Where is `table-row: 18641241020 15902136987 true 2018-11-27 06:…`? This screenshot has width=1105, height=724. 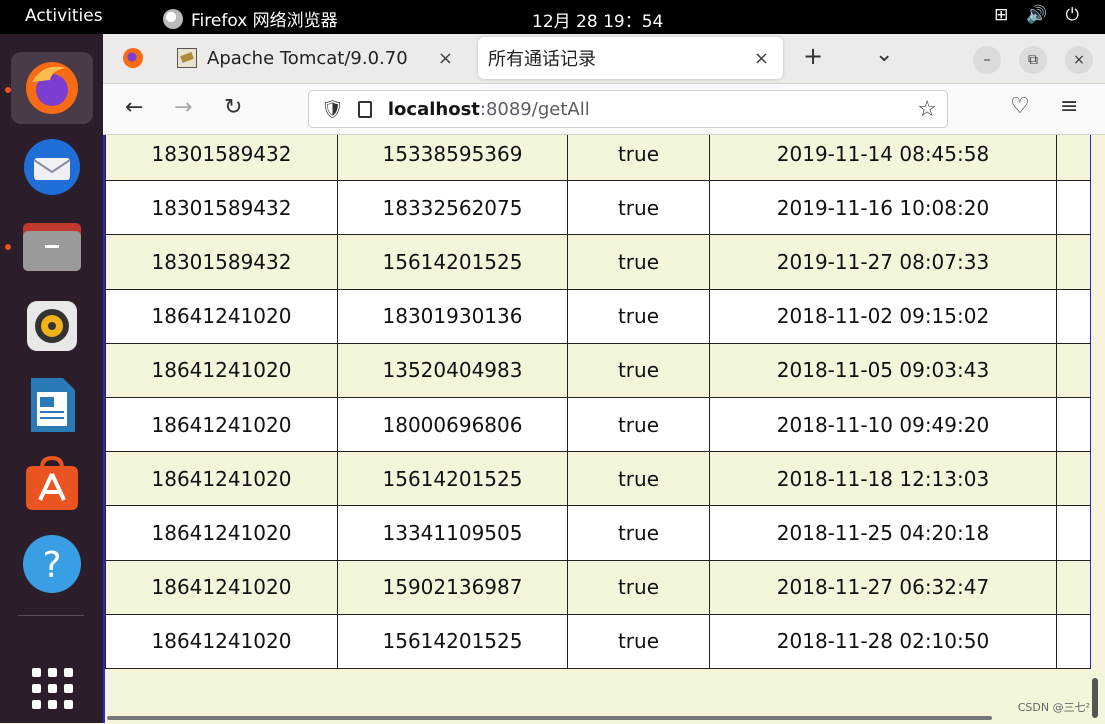 table-row: 18641241020 15902136987 true 2018-11-27 06:… is located at coordinates (598, 587).